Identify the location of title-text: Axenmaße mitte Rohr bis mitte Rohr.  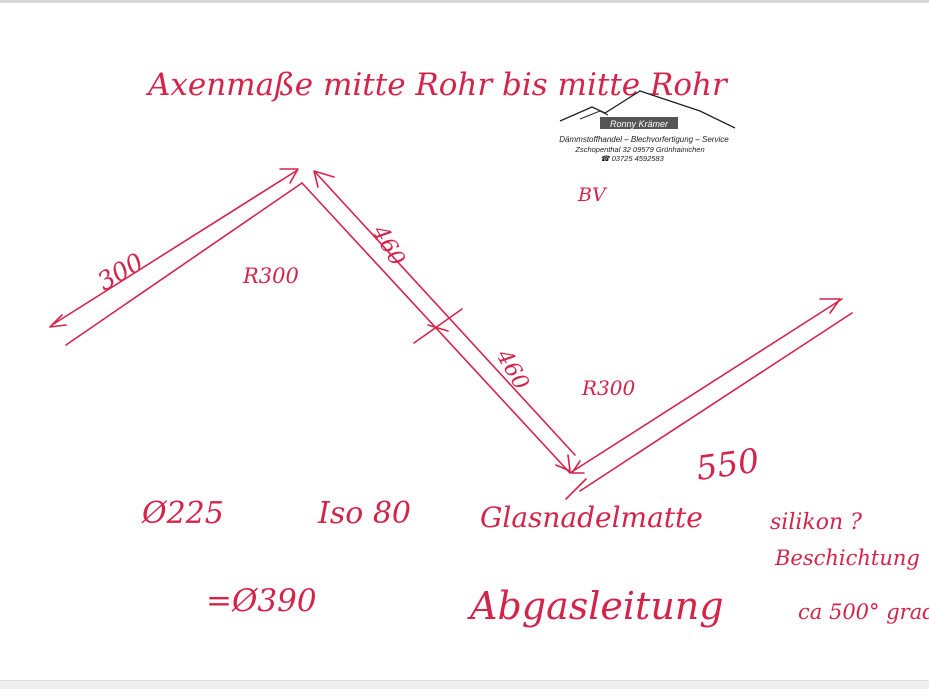
(437, 85).